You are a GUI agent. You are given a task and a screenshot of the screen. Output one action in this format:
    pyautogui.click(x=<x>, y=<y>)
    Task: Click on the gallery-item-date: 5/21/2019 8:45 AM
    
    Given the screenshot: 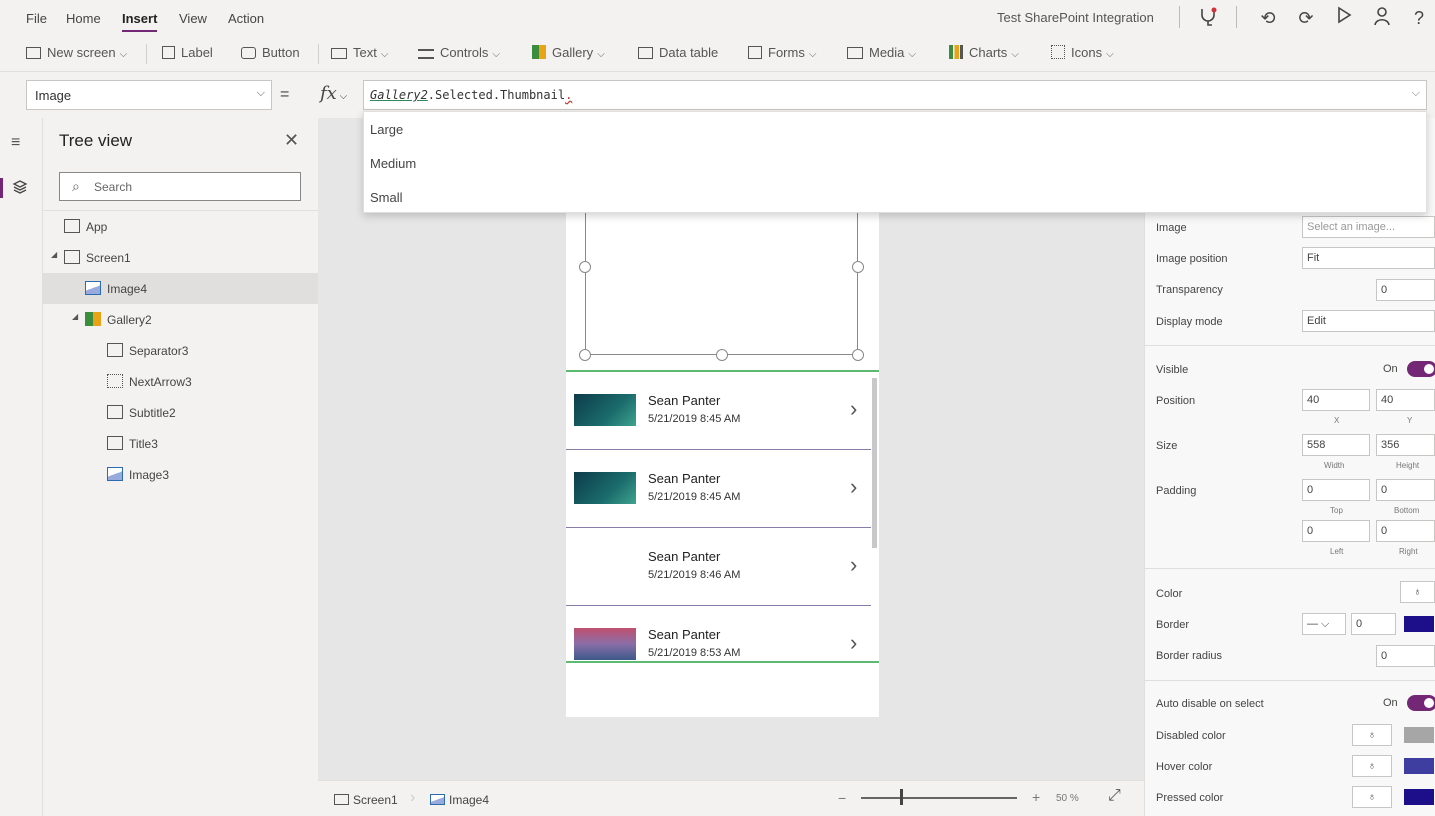 What is the action you would take?
    pyautogui.click(x=694, y=419)
    